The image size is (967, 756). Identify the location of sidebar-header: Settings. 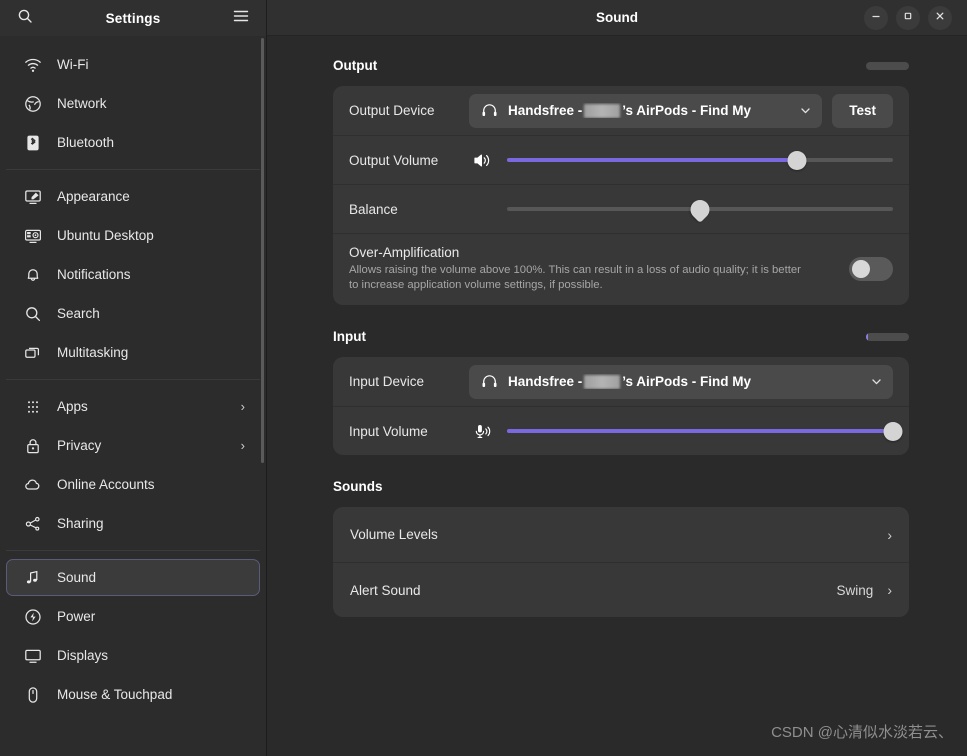
(133, 18).